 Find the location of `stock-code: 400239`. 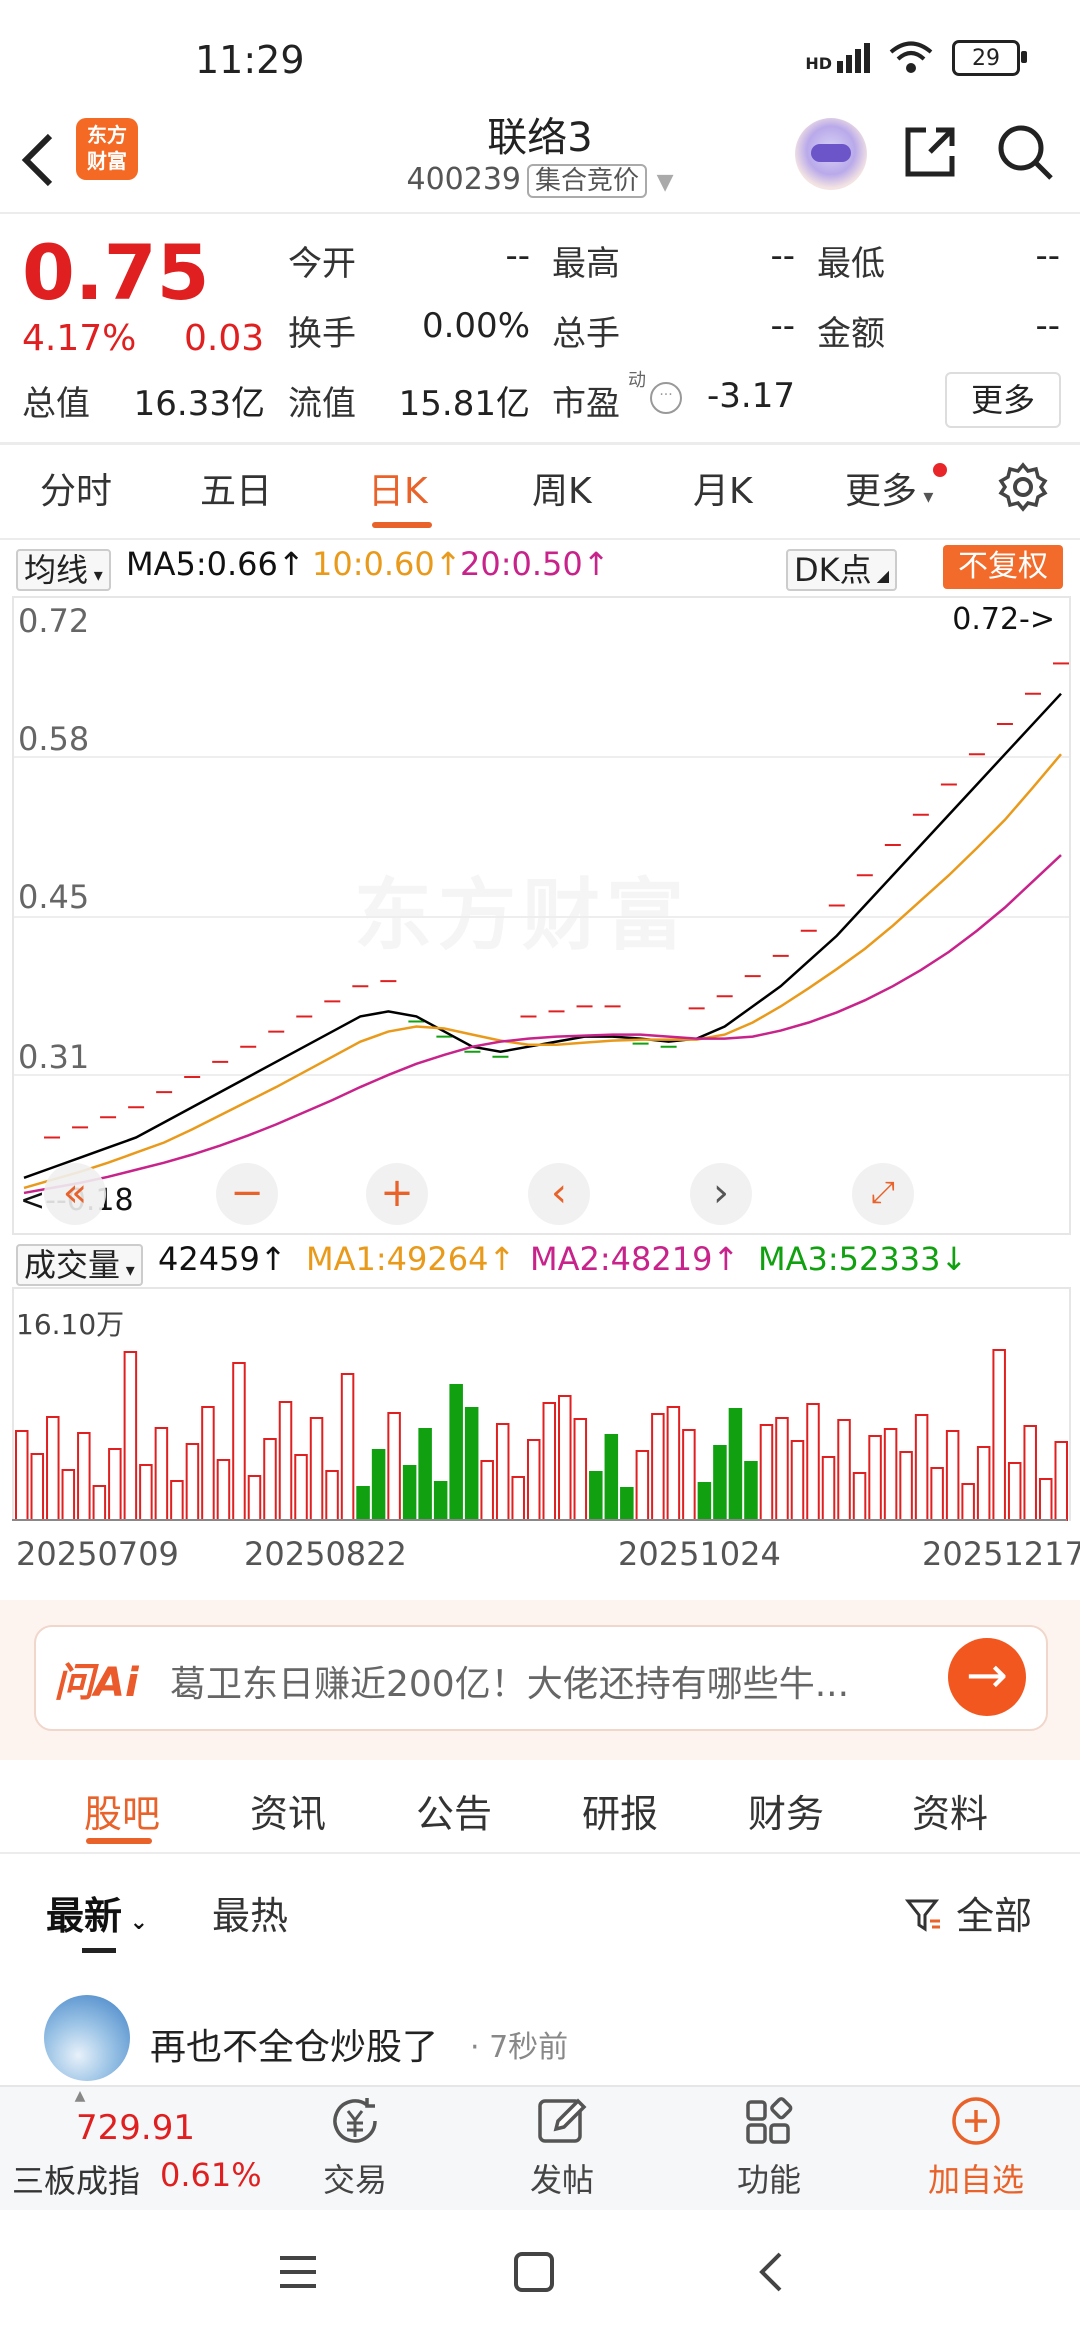

stock-code: 400239 is located at coordinates (464, 179).